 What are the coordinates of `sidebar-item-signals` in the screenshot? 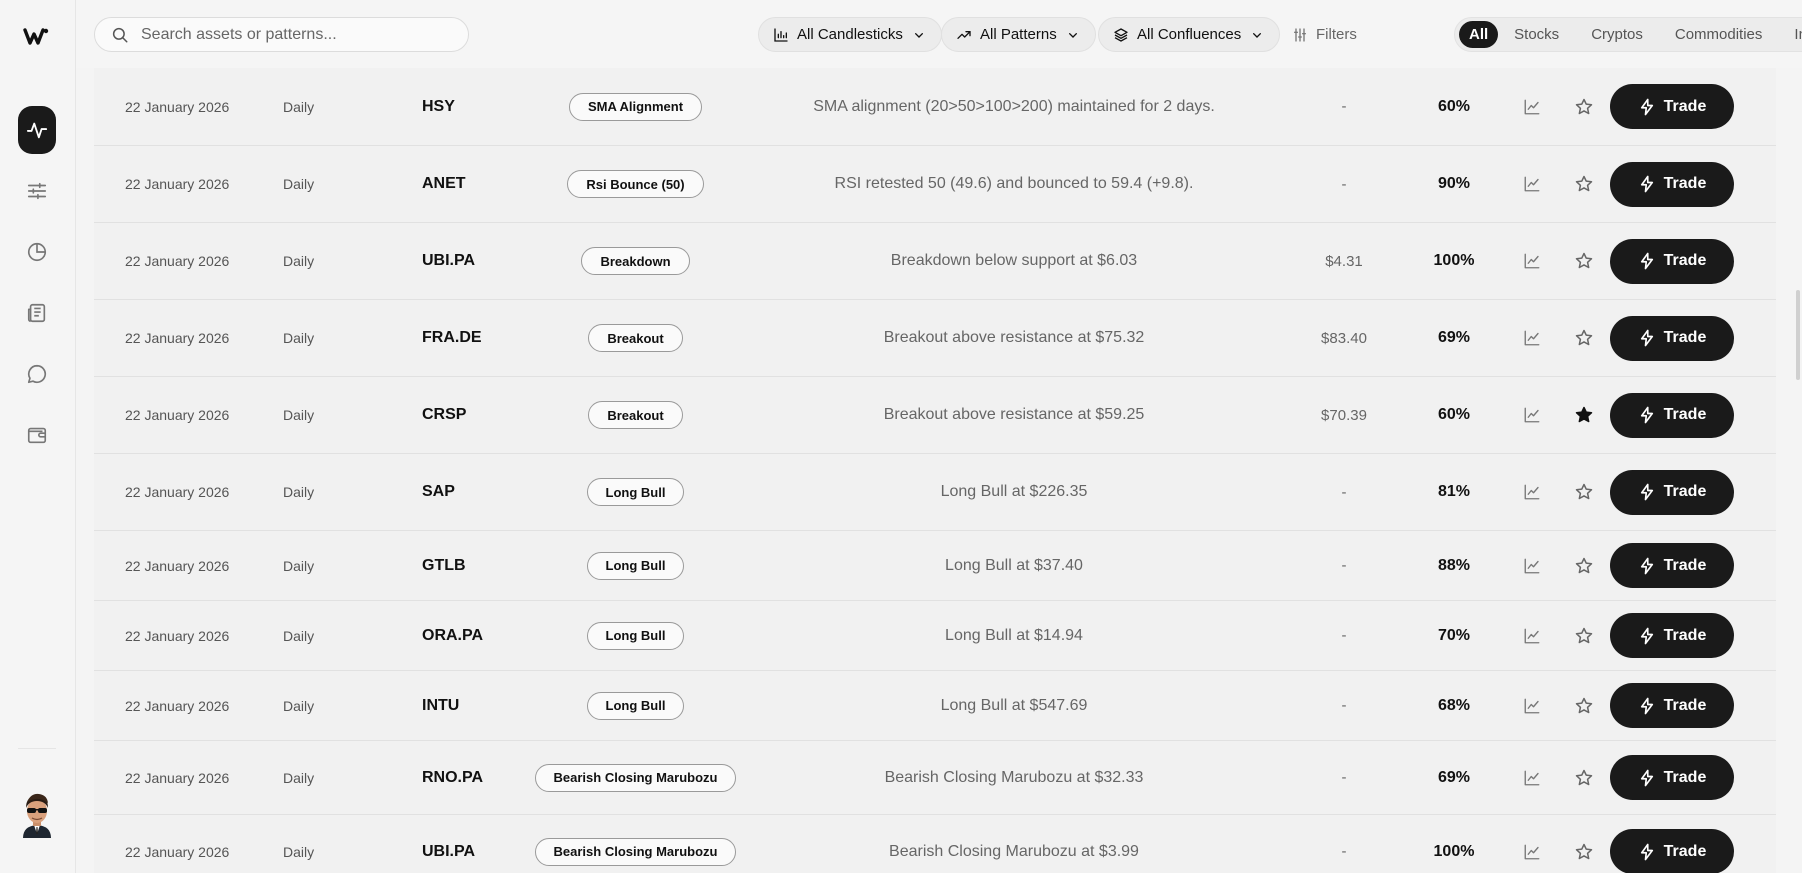 It's located at (37, 130).